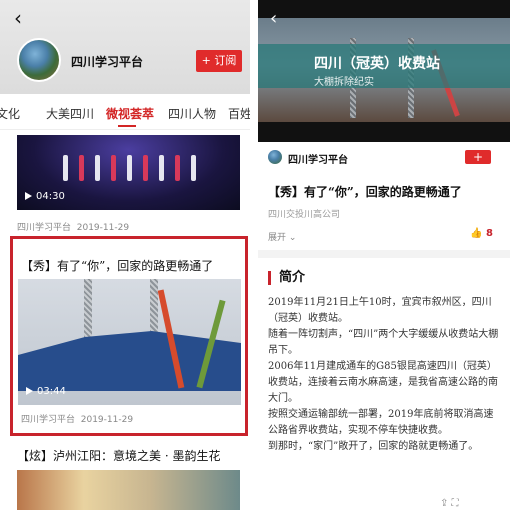  What do you see at coordinates (10, 113) in the screenshot?
I see `tab-culture: 川文化` at bounding box center [10, 113].